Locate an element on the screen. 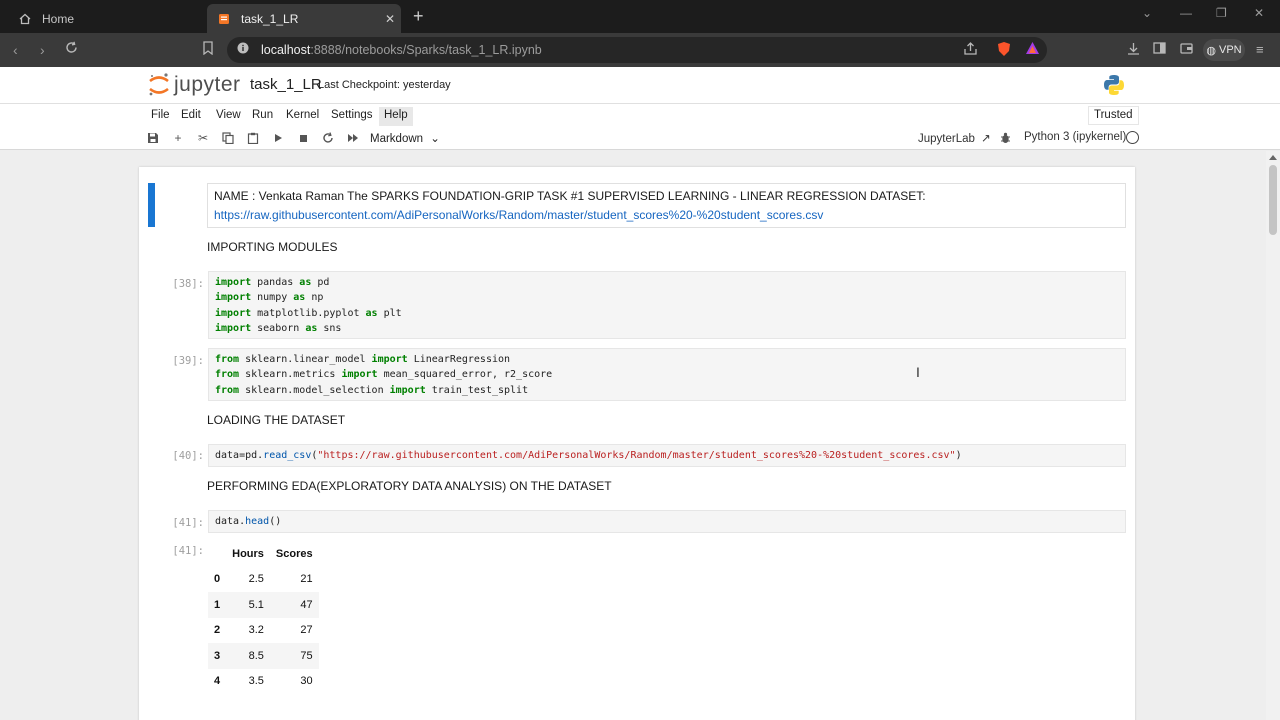 Image resolution: width=1280 pixels, height=720 pixels. row-index: 1 is located at coordinates (217, 604).